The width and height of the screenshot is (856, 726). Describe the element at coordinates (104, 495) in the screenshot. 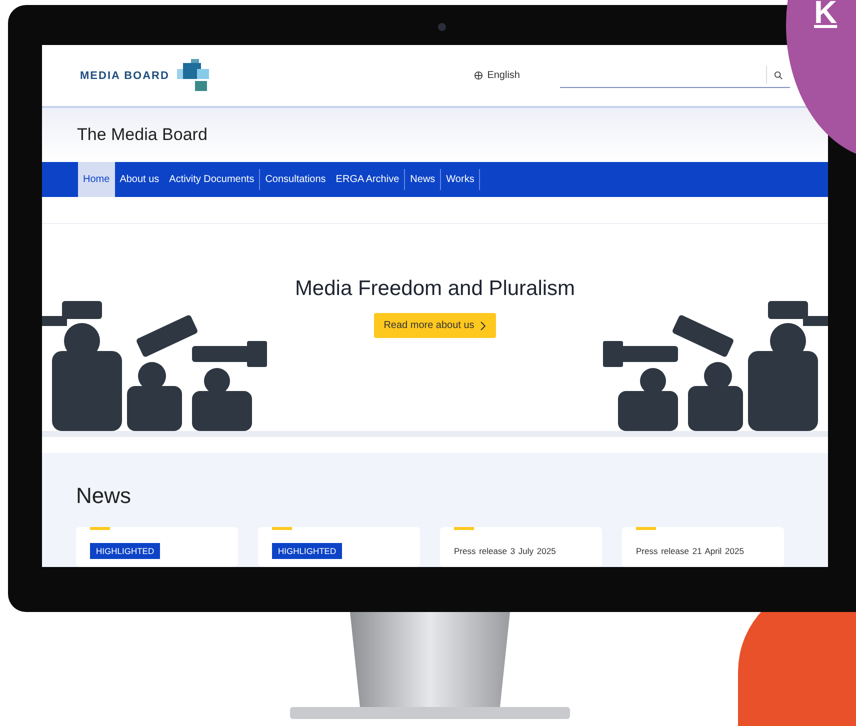

I see `news-heading: News` at that location.